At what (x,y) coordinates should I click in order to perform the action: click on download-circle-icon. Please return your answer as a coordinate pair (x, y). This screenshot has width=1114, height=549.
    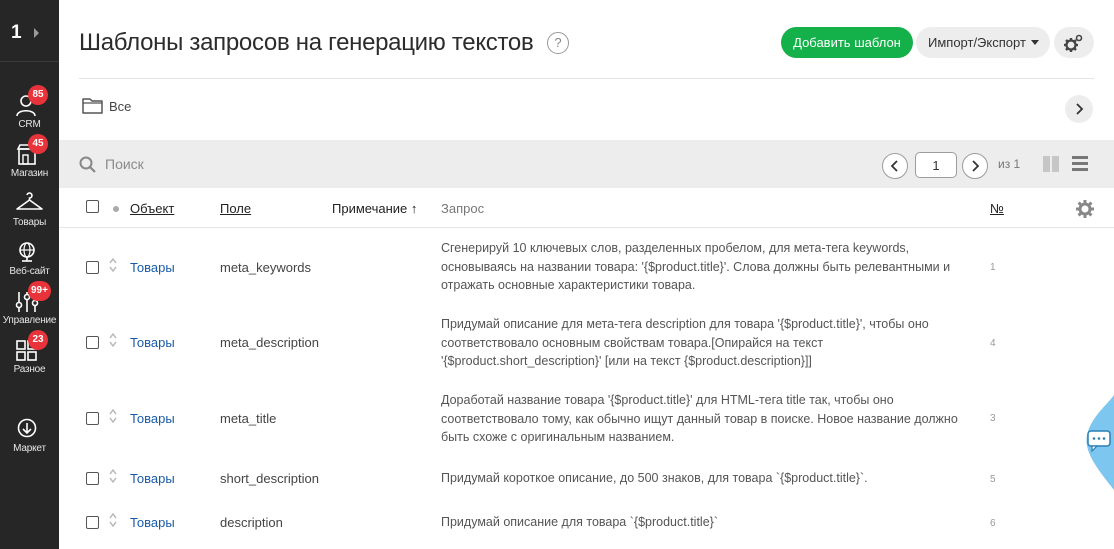
    Looking at the image, I should click on (27, 428).